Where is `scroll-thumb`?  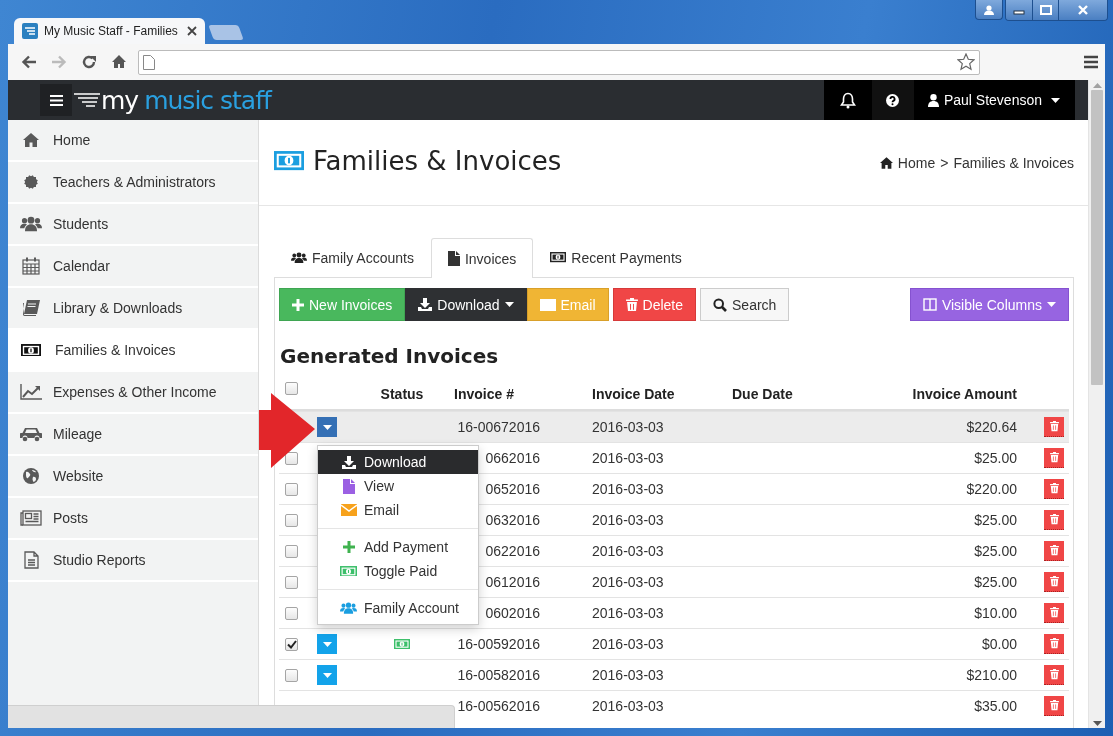
scroll-thumb is located at coordinates (1097, 237).